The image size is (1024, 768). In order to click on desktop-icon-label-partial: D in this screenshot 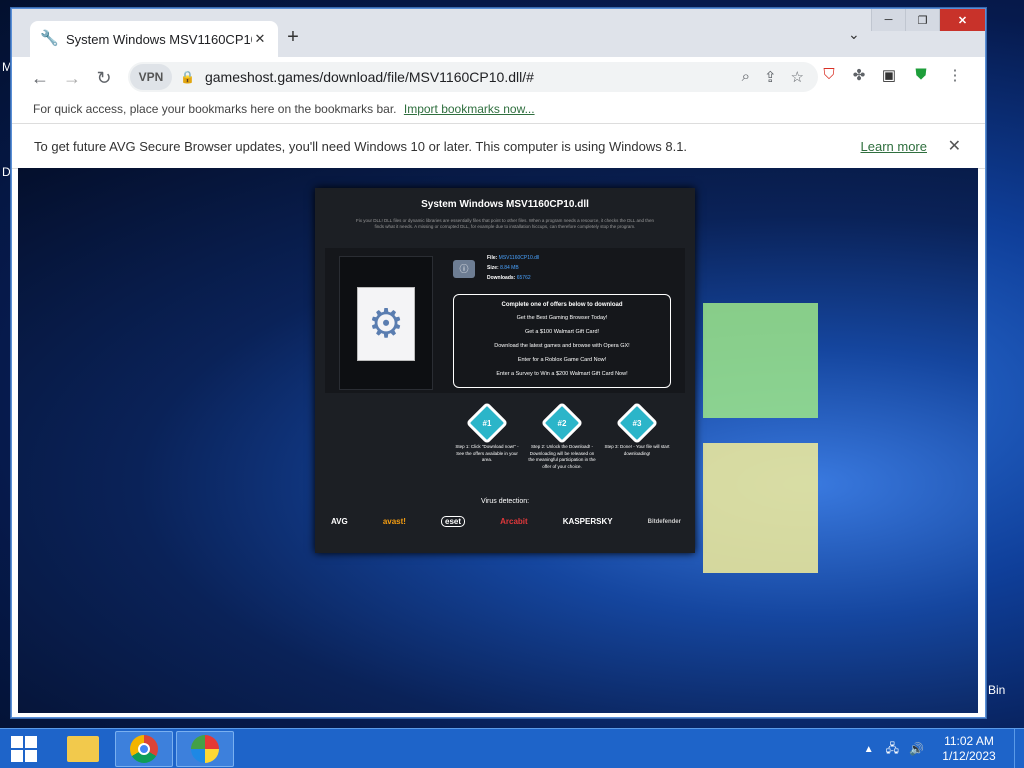, I will do `click(6, 172)`.